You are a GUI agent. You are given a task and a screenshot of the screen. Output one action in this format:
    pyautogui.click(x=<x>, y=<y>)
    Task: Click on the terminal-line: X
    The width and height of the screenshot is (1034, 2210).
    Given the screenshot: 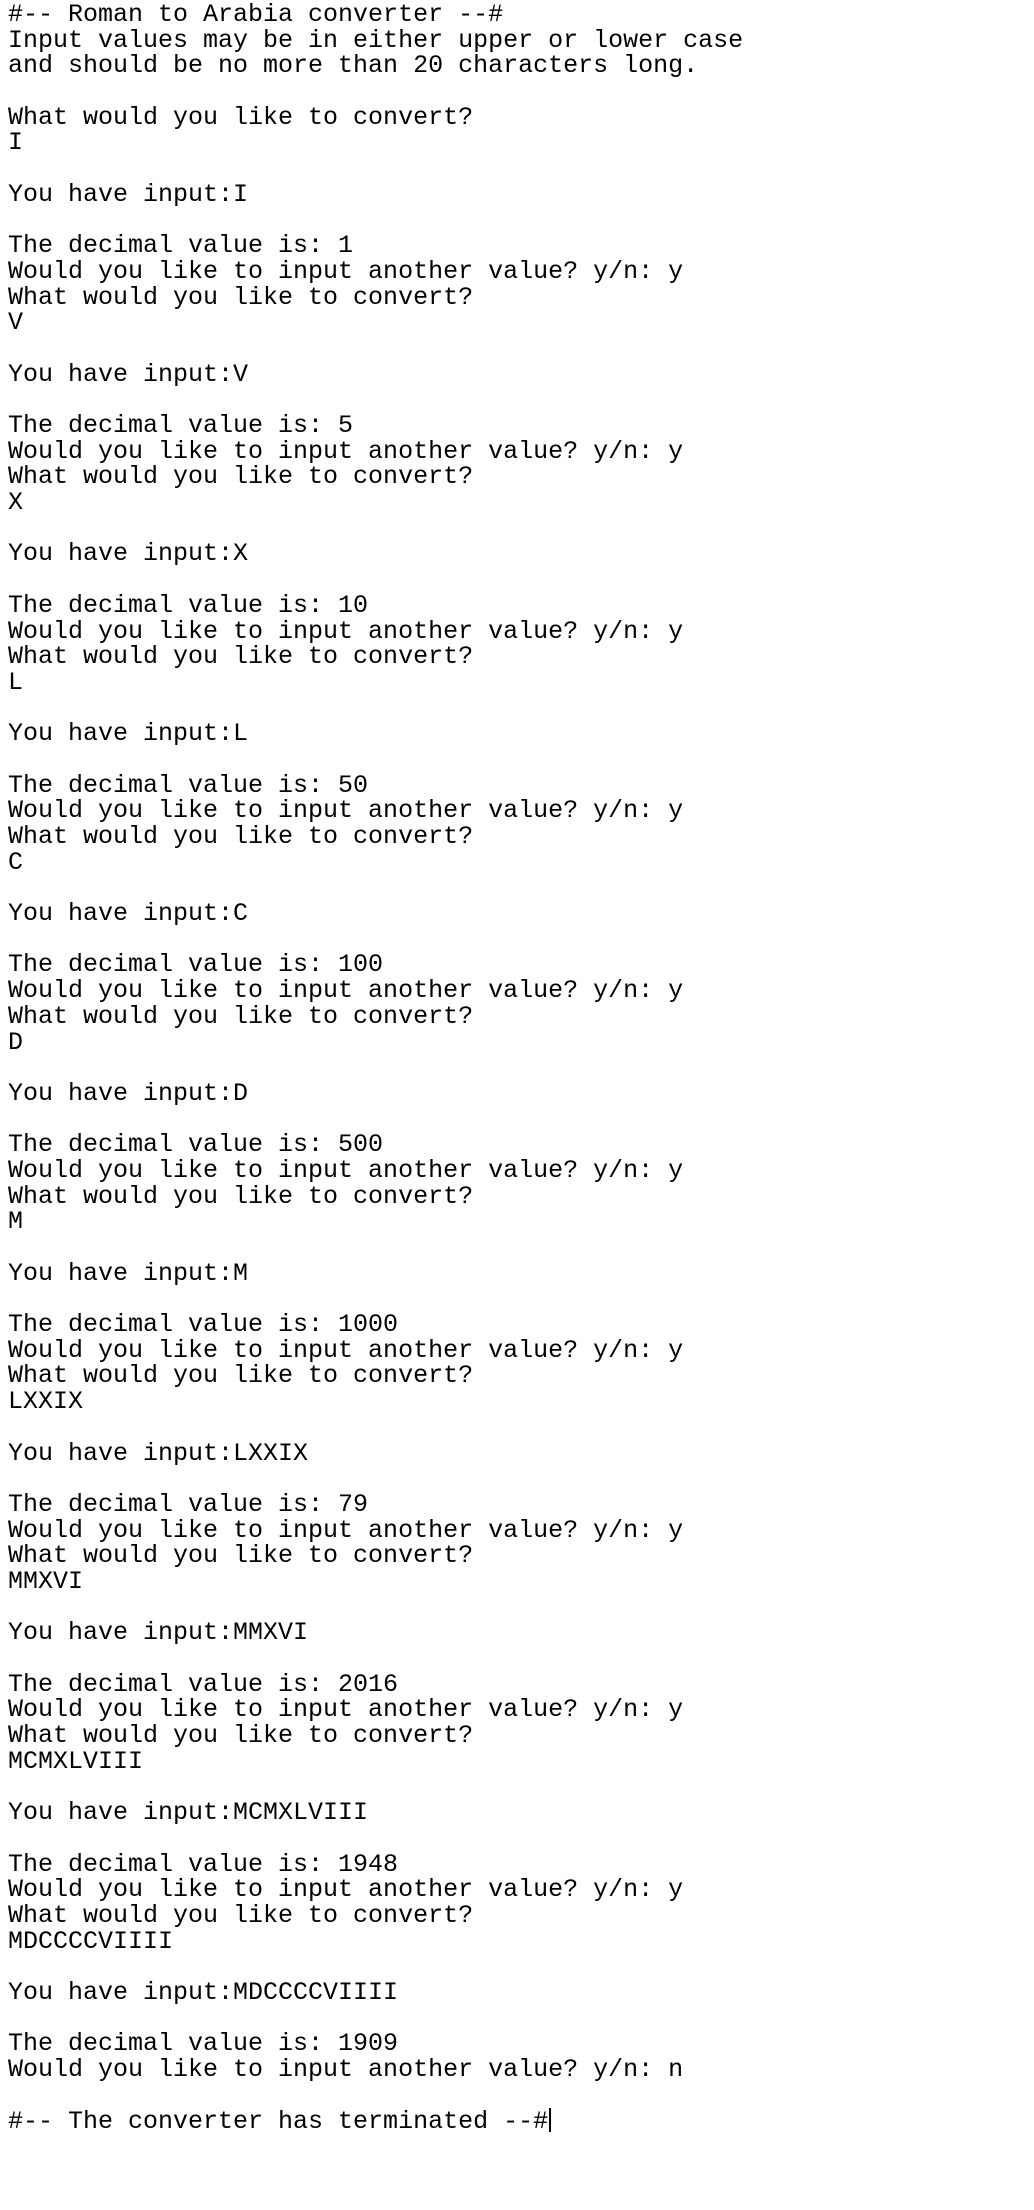 What is the action you would take?
    pyautogui.click(x=16, y=503)
    